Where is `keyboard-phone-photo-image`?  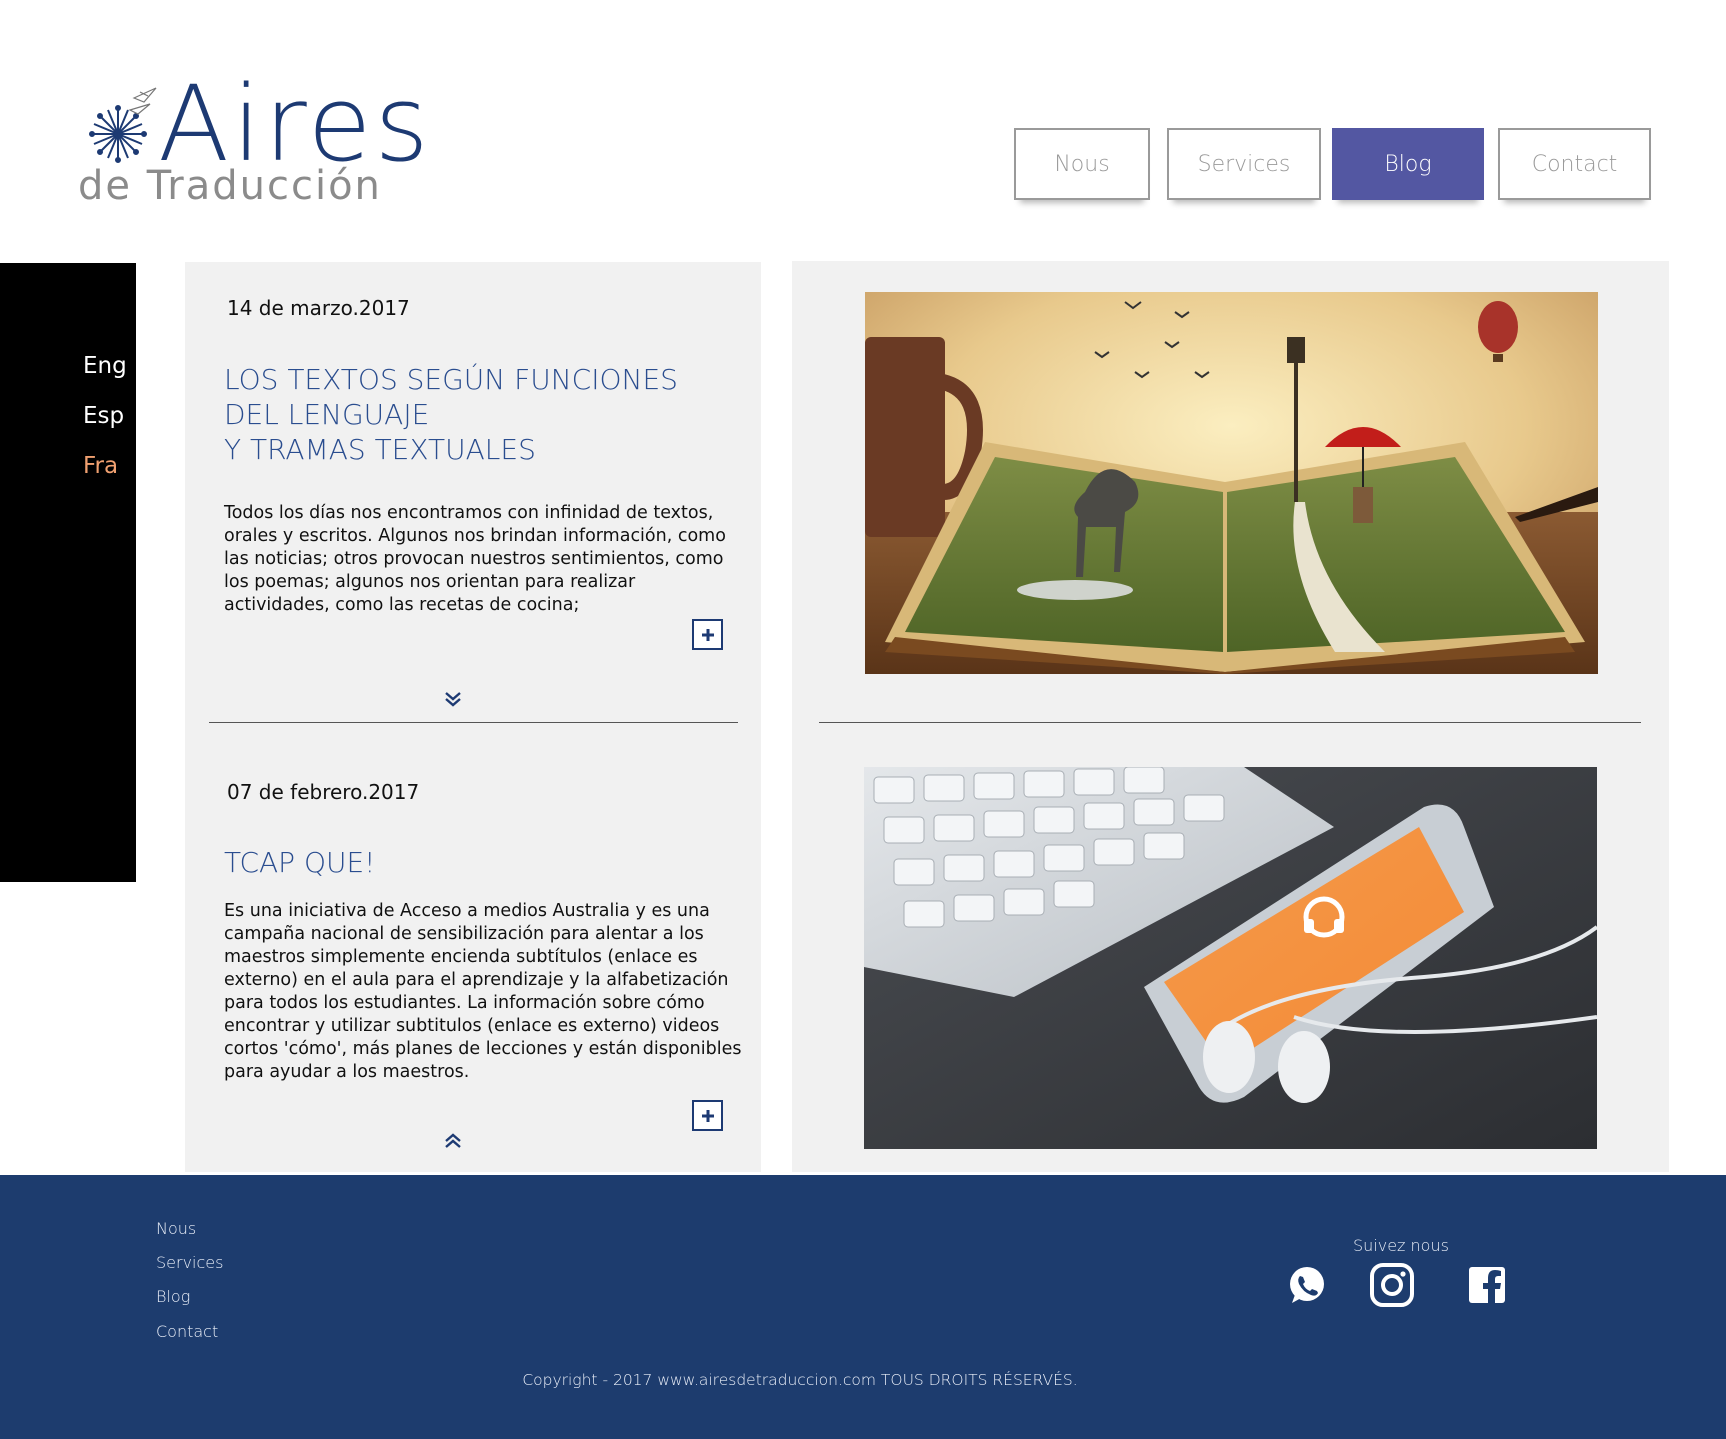 keyboard-phone-photo-image is located at coordinates (1230, 958).